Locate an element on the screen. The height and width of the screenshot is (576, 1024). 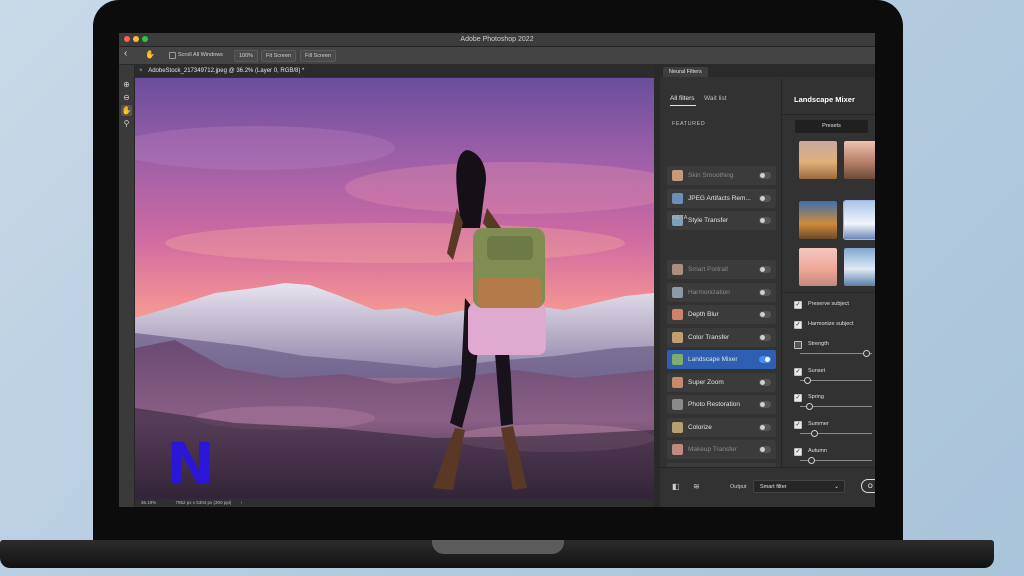
minimize-window-button is located at coordinates (136, 39).